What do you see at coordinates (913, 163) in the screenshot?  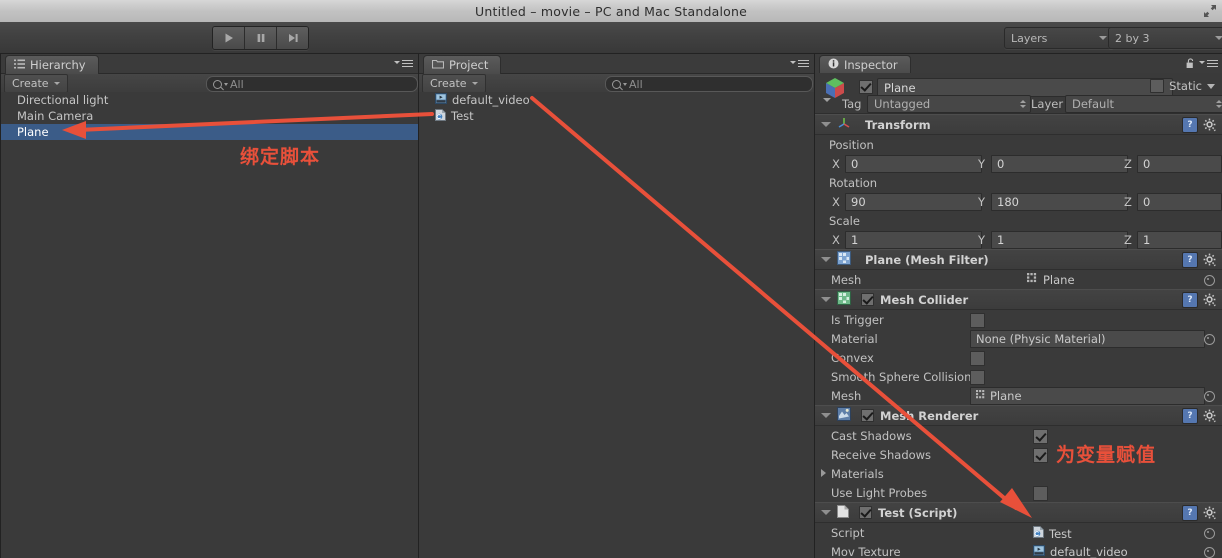 I see `position-x-input: 0` at bounding box center [913, 163].